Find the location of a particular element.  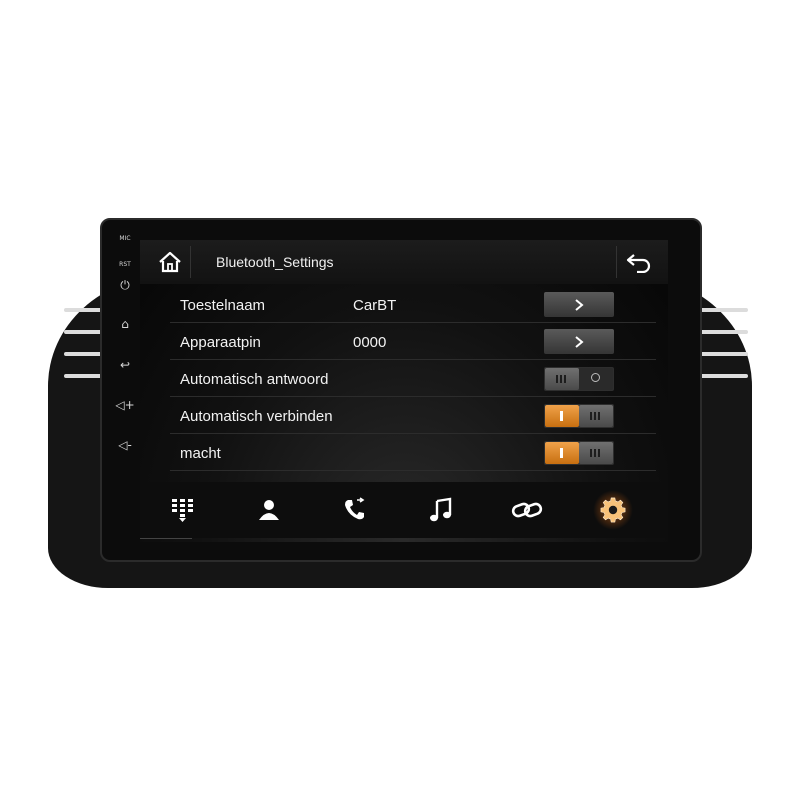

settings-button is located at coordinates (613, 510).